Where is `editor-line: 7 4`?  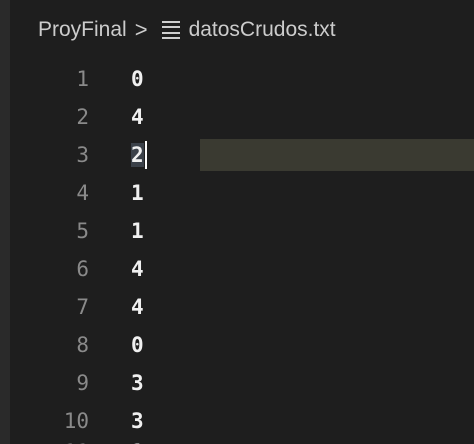 editor-line: 7 4 is located at coordinates (242, 307).